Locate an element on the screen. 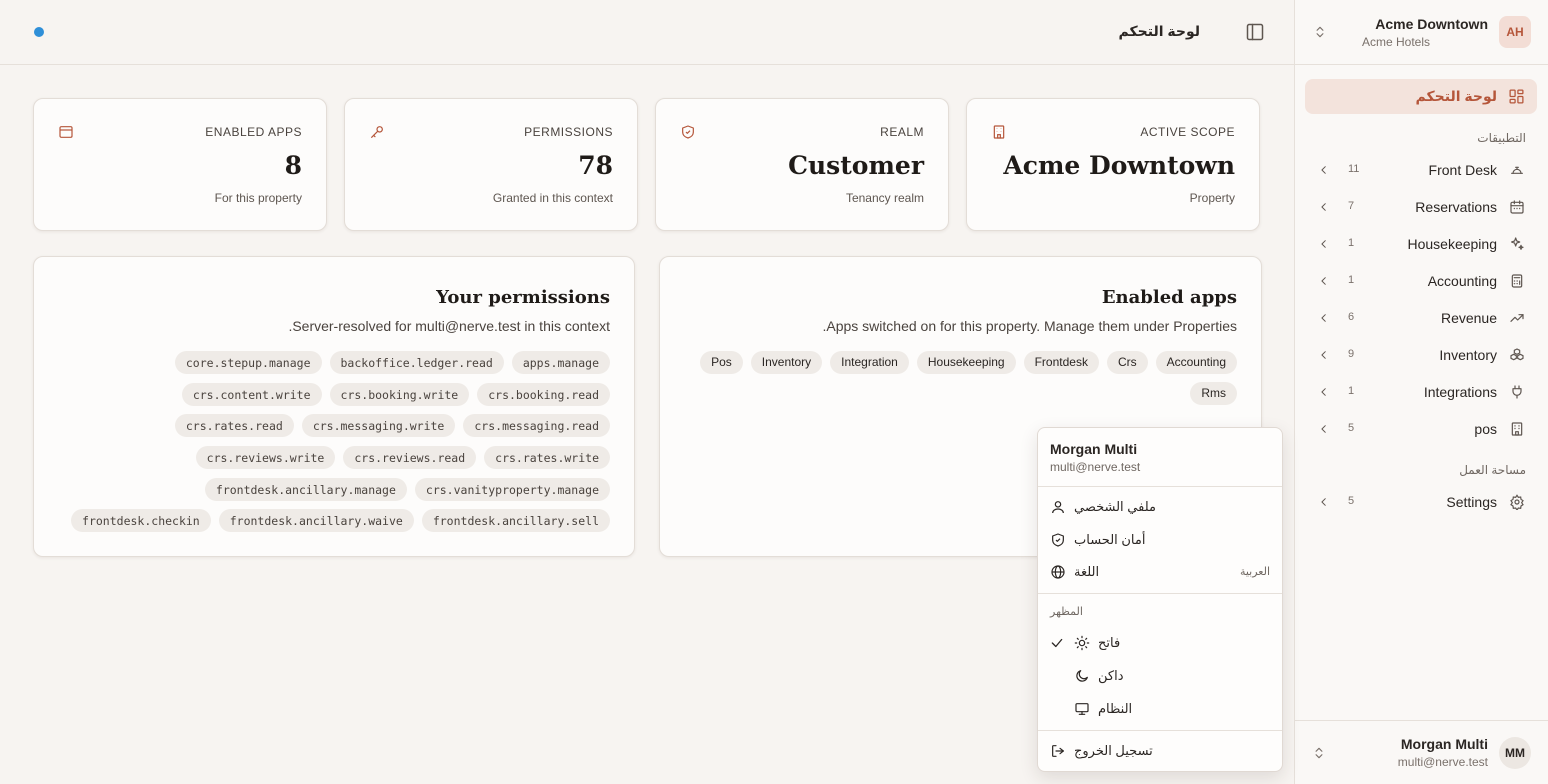 Image resolution: width=1548 pixels, height=784 pixels. layout-dashboard-icon is located at coordinates (1516, 96).